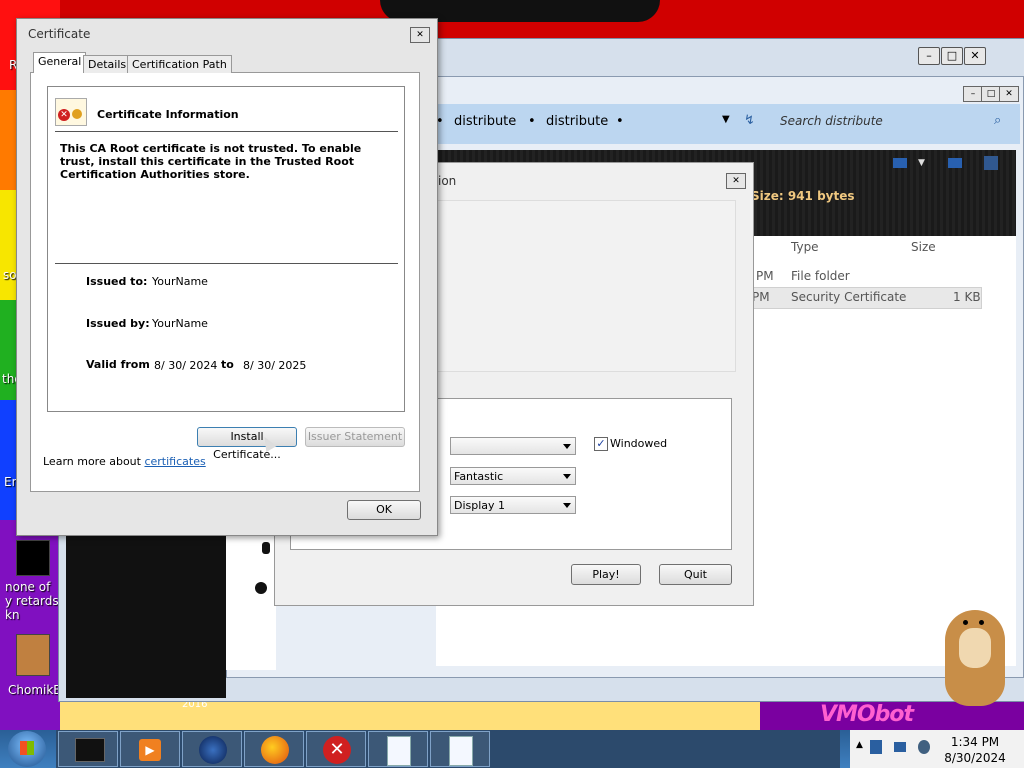  What do you see at coordinates (803, 196) in the screenshot?
I see `file-size-label: Size: 941 bytes` at bounding box center [803, 196].